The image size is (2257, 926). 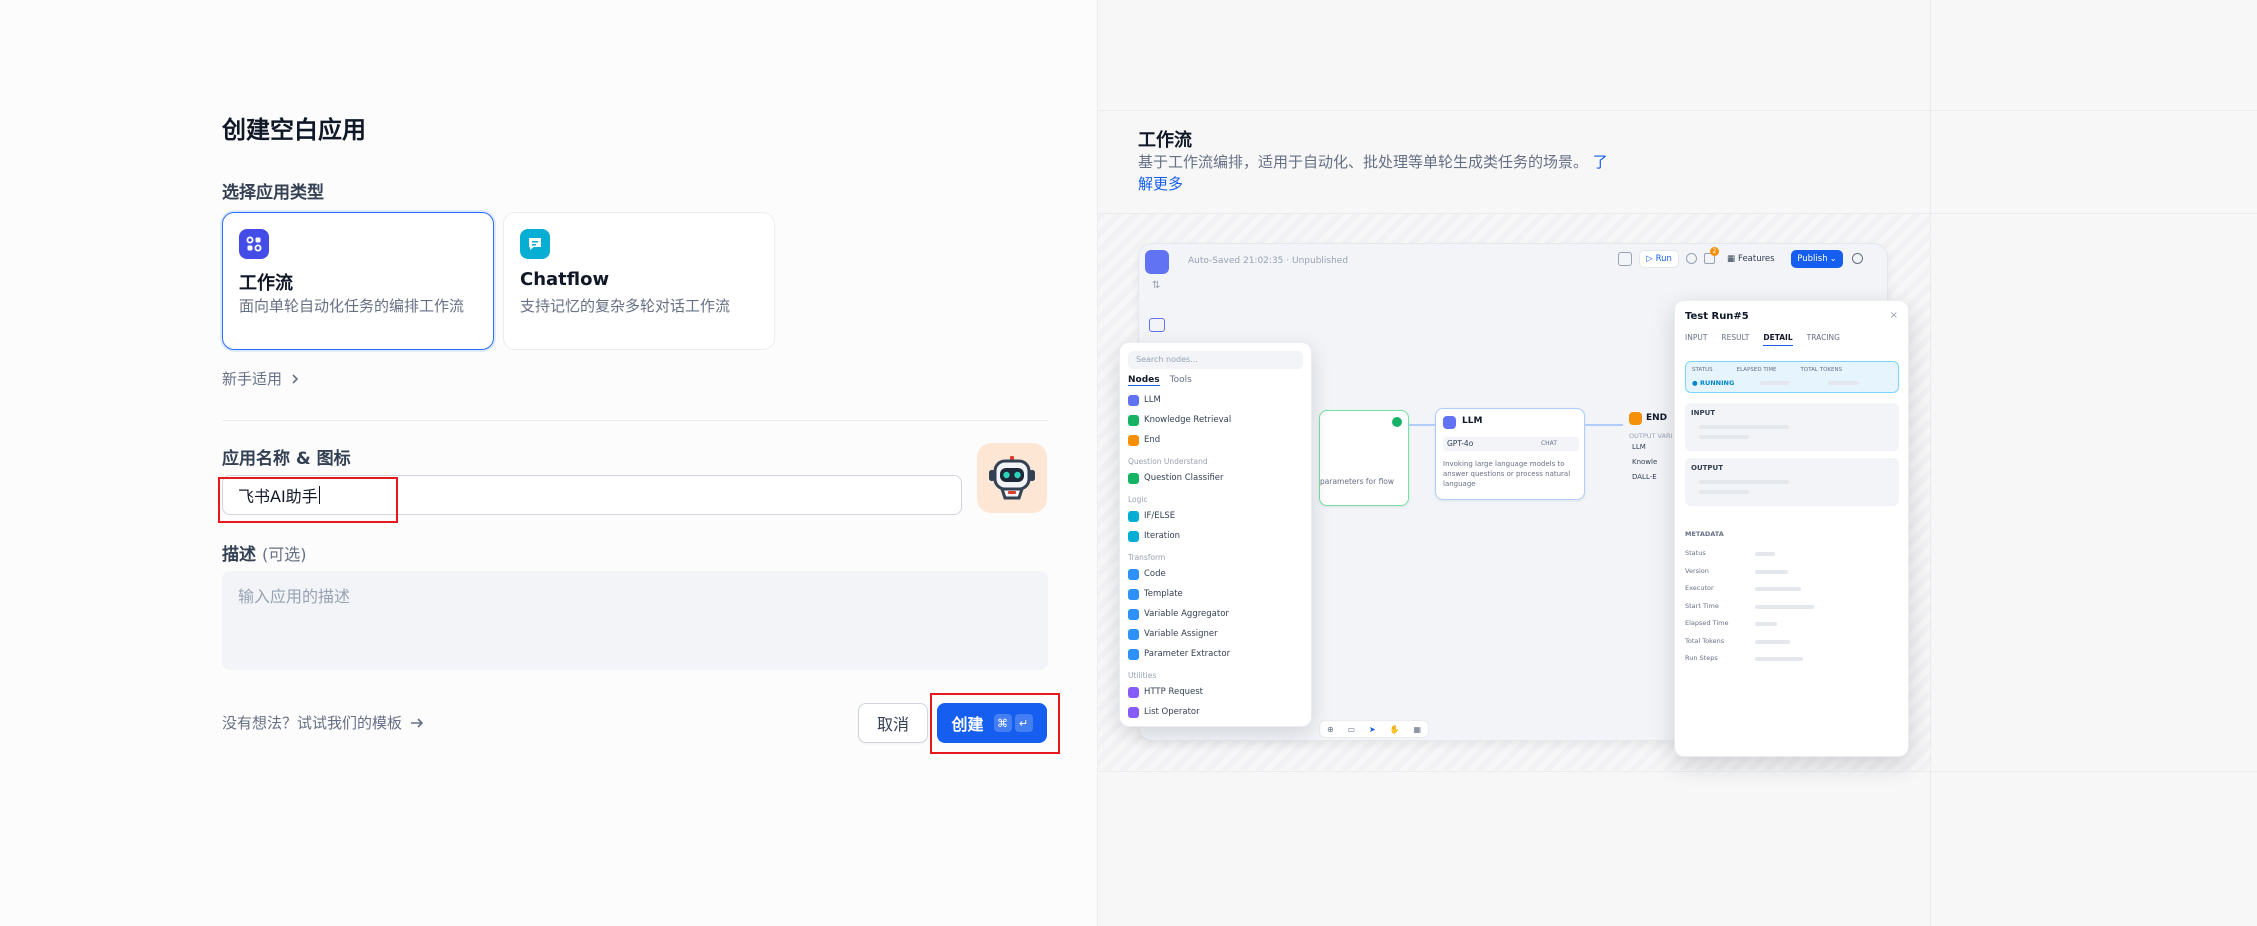 I want to click on node-list-label: Question Classifier, so click(x=1184, y=478).